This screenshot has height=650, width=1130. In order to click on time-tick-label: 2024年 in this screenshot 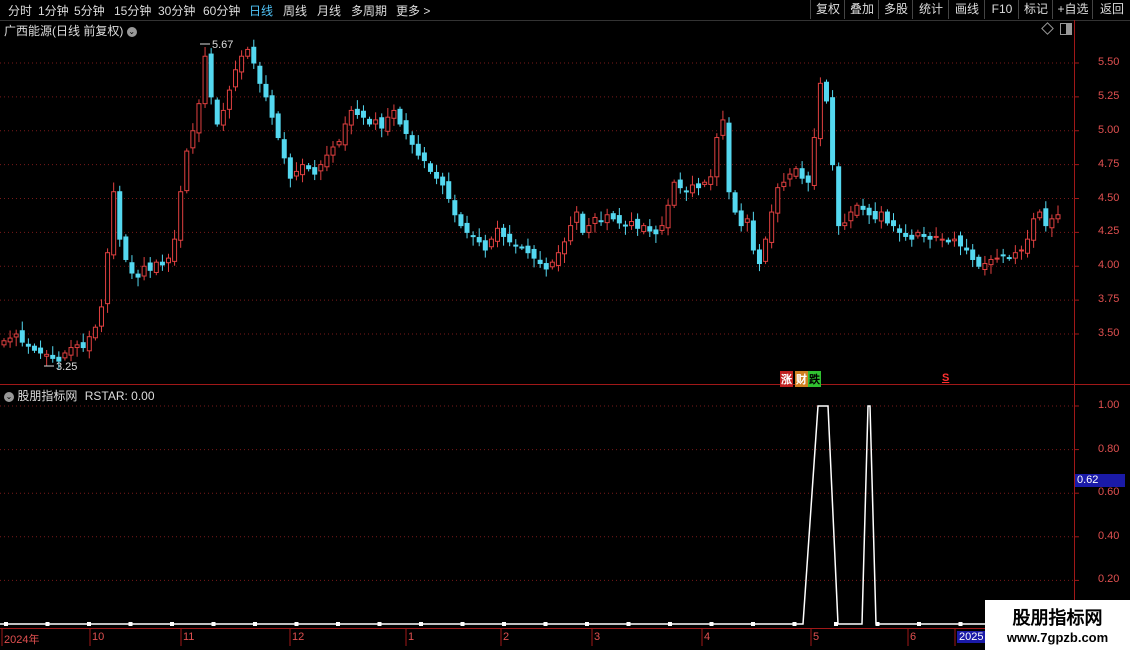, I will do `click(22, 640)`.